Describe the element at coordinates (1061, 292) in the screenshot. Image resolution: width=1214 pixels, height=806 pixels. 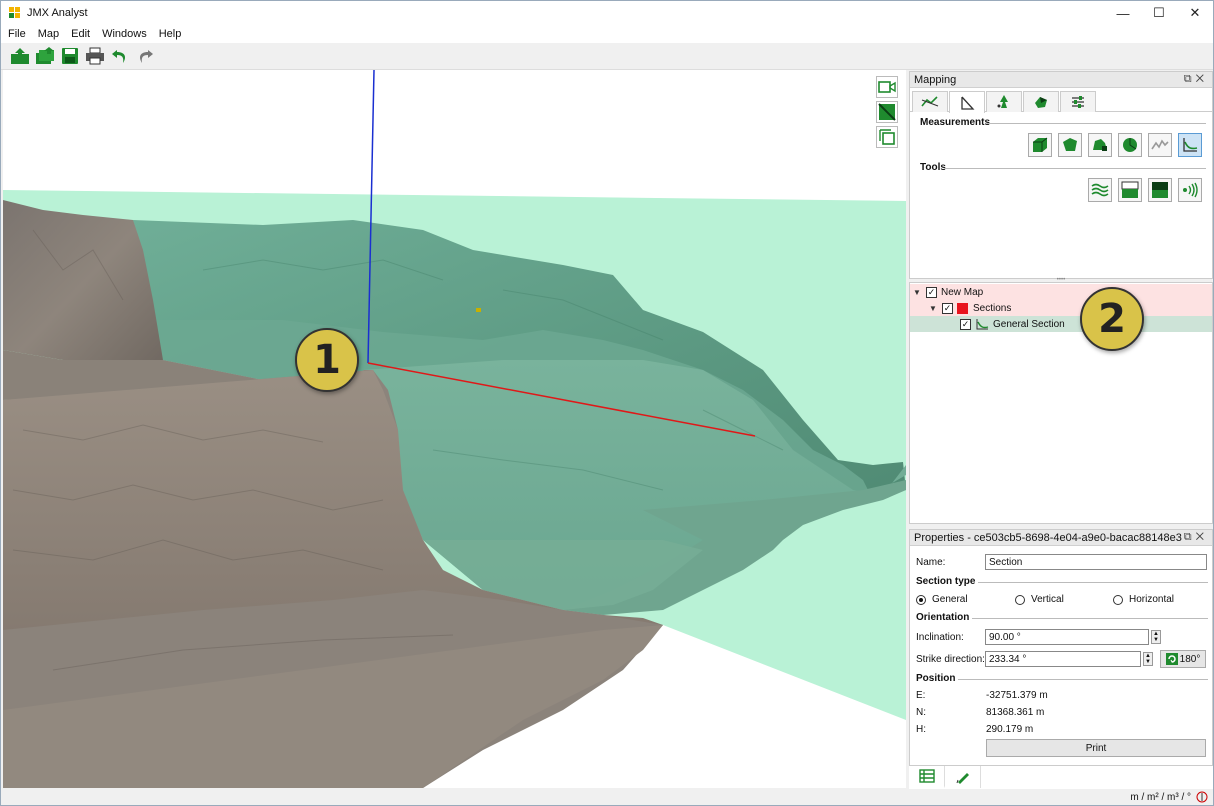
I see `tree-row-new-map: ▼ ✓ New Map` at that location.